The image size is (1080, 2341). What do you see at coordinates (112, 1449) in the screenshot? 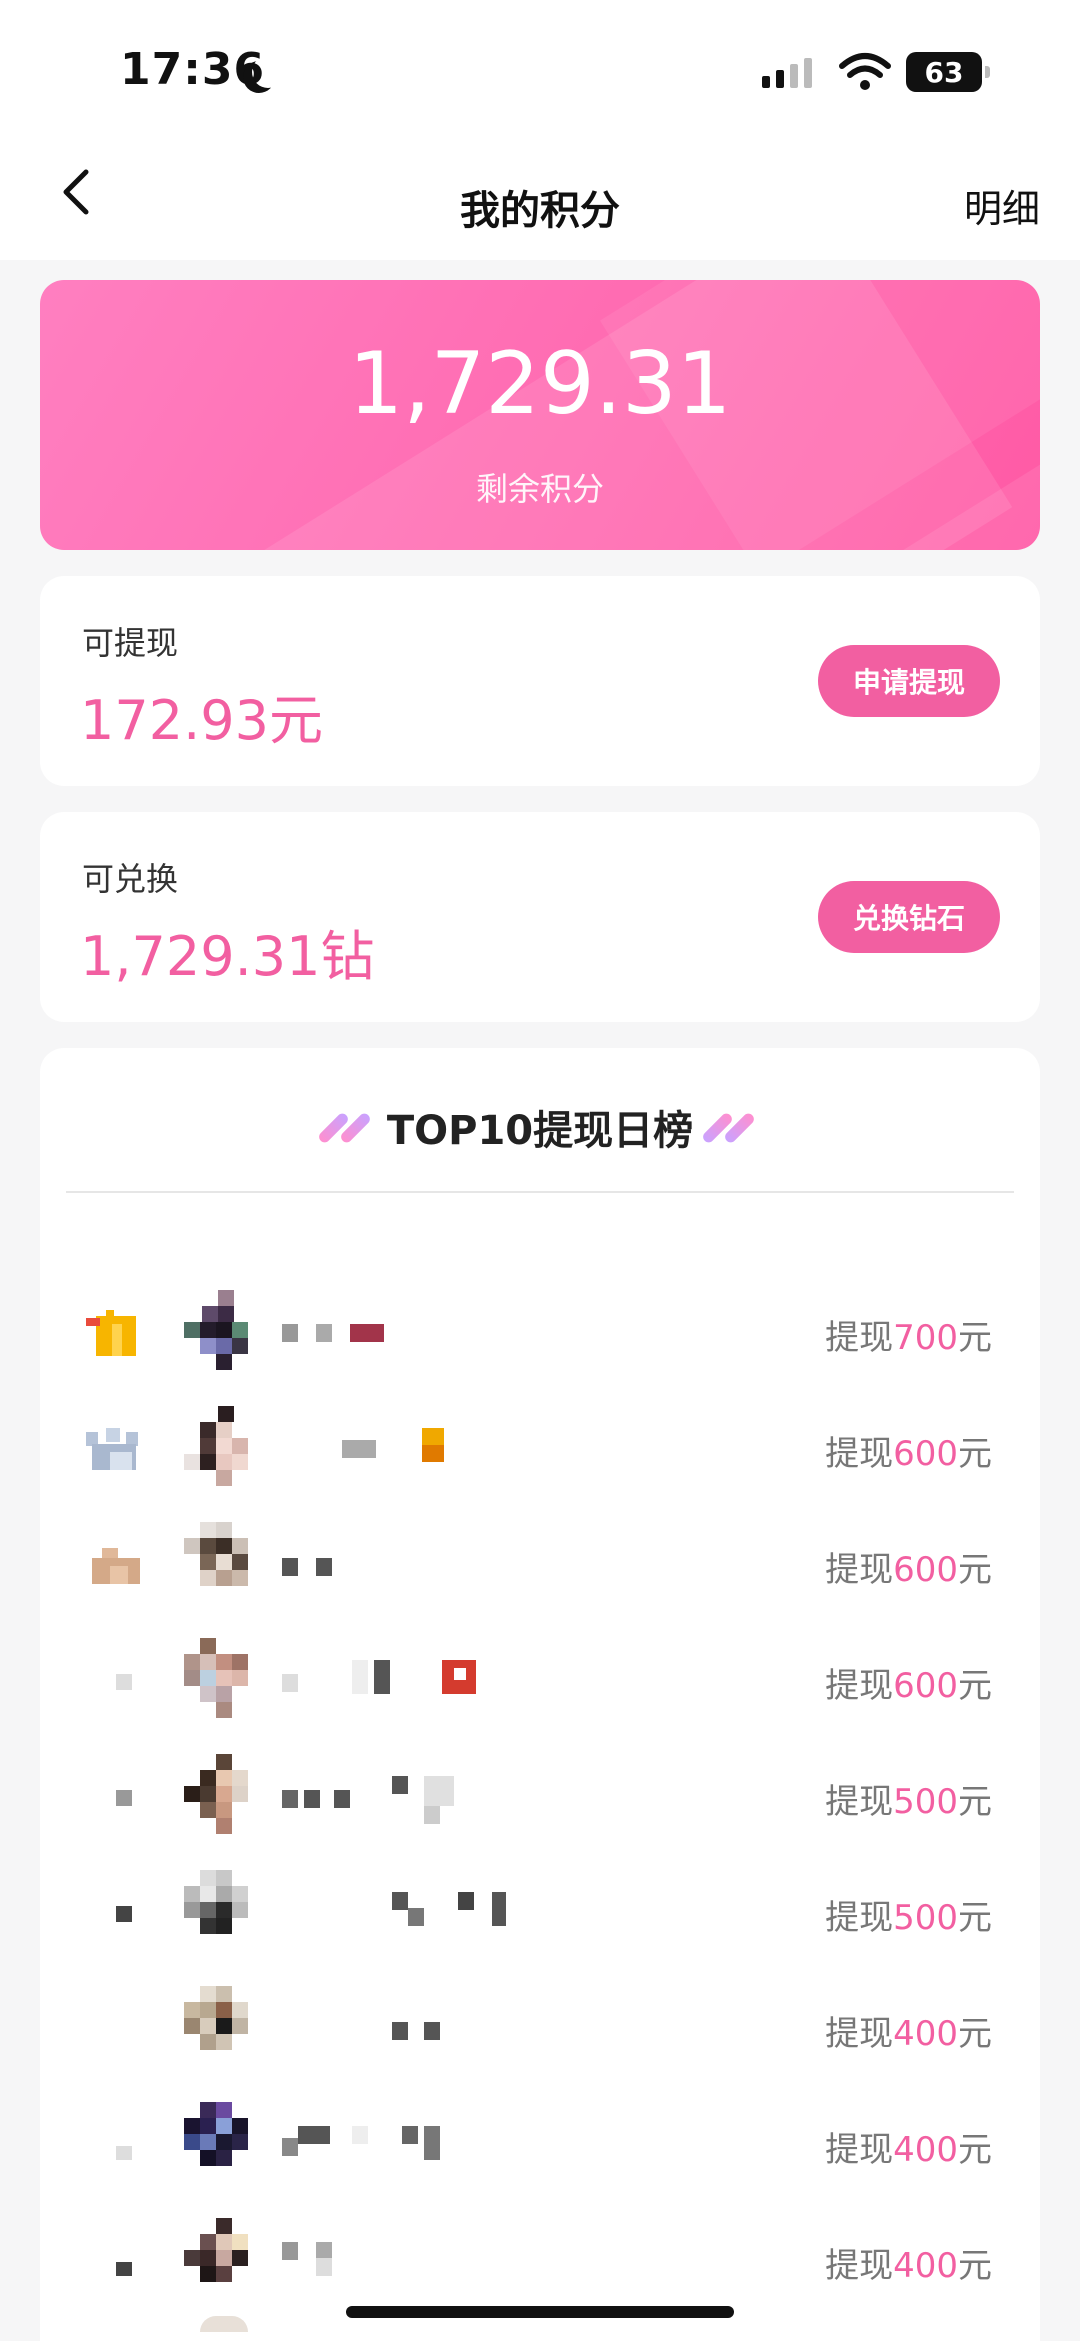
I see `silver-crown-icon` at bounding box center [112, 1449].